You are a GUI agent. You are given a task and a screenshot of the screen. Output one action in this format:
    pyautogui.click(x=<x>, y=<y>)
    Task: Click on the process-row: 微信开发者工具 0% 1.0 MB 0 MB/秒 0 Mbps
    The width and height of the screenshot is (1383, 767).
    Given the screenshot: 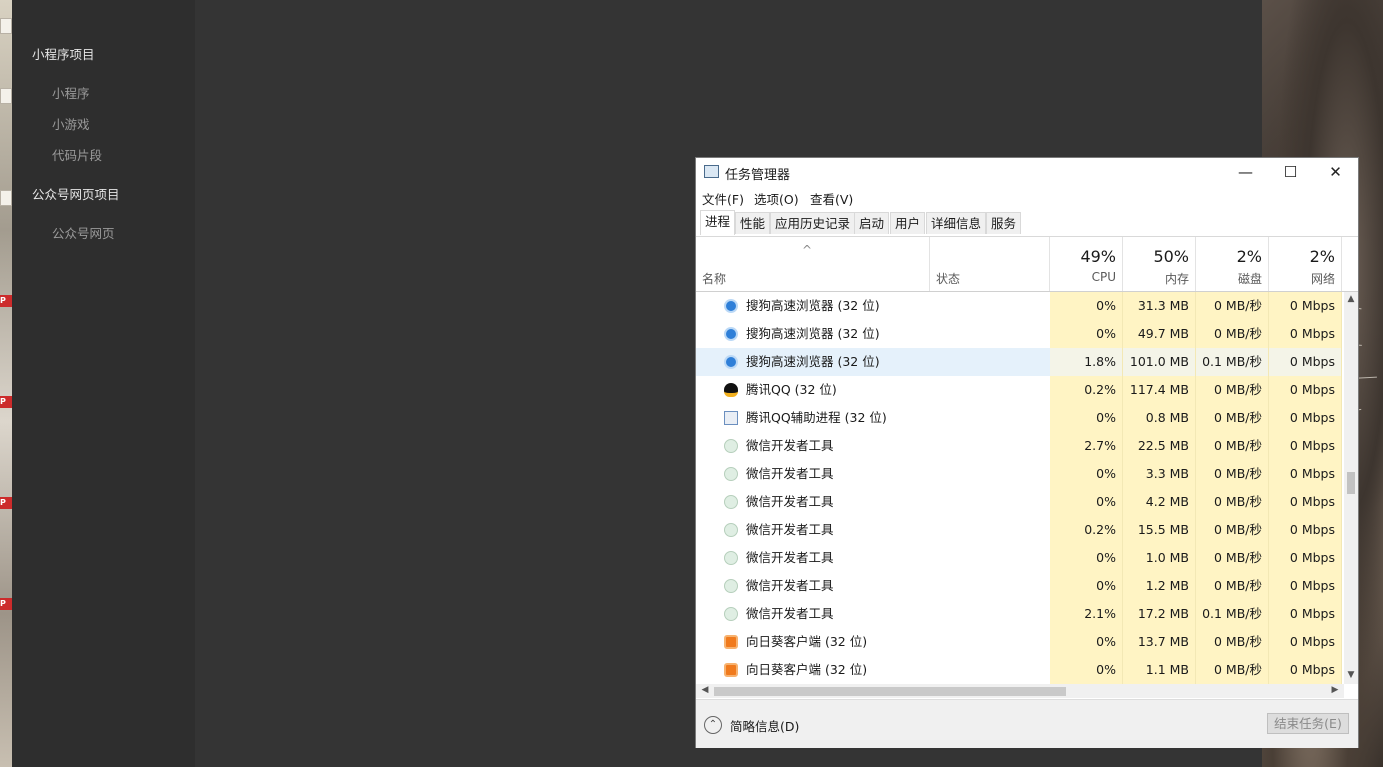 What is the action you would take?
    pyautogui.click(x=1020, y=558)
    